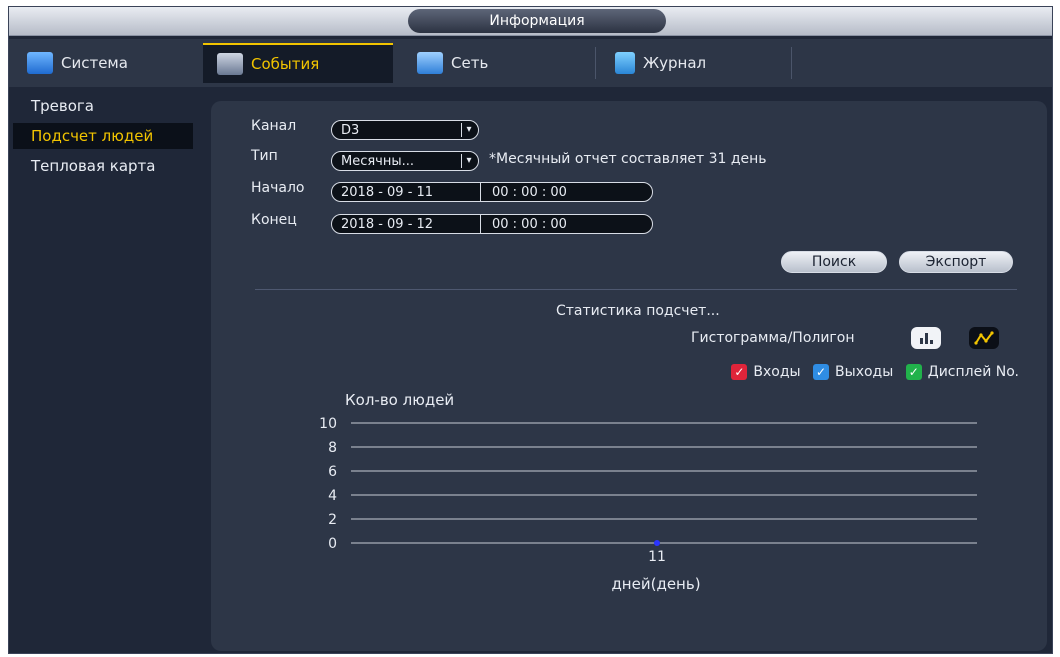  What do you see at coordinates (332, 472) in the screenshot?
I see `y-tick-label: 6` at bounding box center [332, 472].